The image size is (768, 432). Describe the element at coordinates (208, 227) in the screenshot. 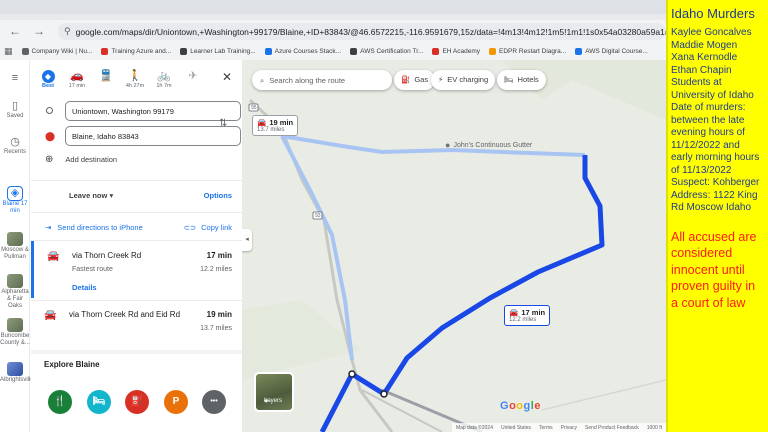

I see `copy-link-button: ⊂⊃ Copy link` at that location.